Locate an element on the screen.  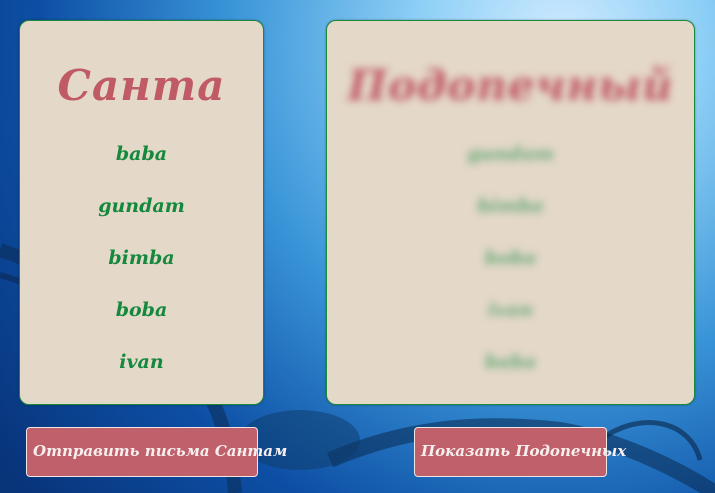
ward-name-item: gundam is located at coordinates (510, 154).